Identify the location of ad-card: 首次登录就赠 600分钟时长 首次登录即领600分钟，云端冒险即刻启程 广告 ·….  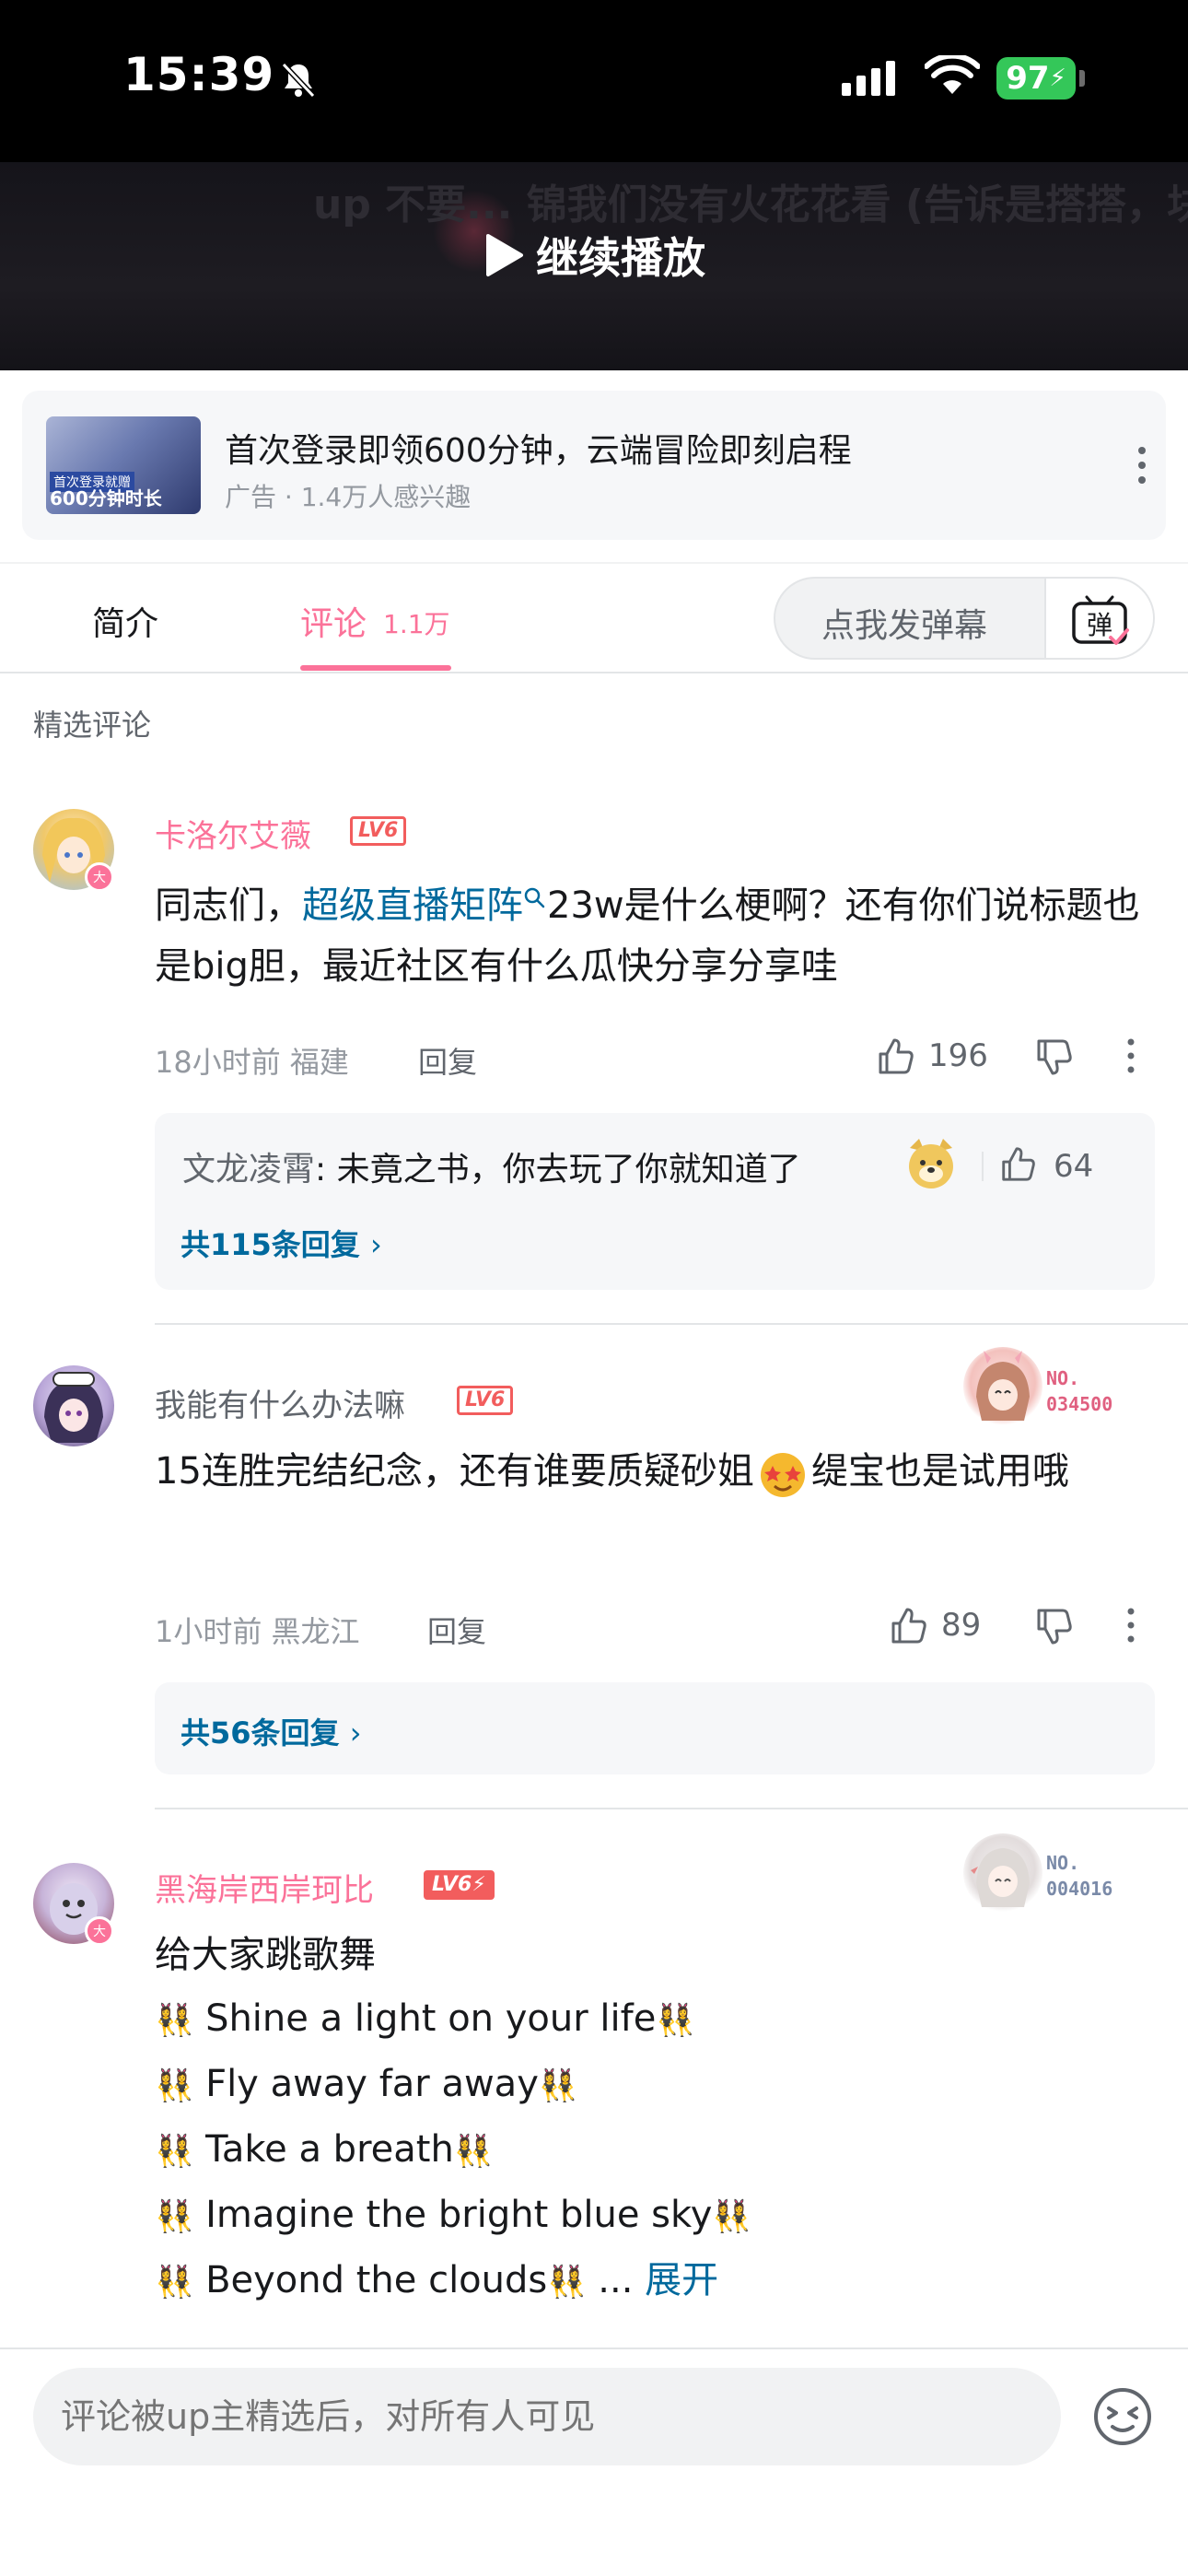
(594, 465).